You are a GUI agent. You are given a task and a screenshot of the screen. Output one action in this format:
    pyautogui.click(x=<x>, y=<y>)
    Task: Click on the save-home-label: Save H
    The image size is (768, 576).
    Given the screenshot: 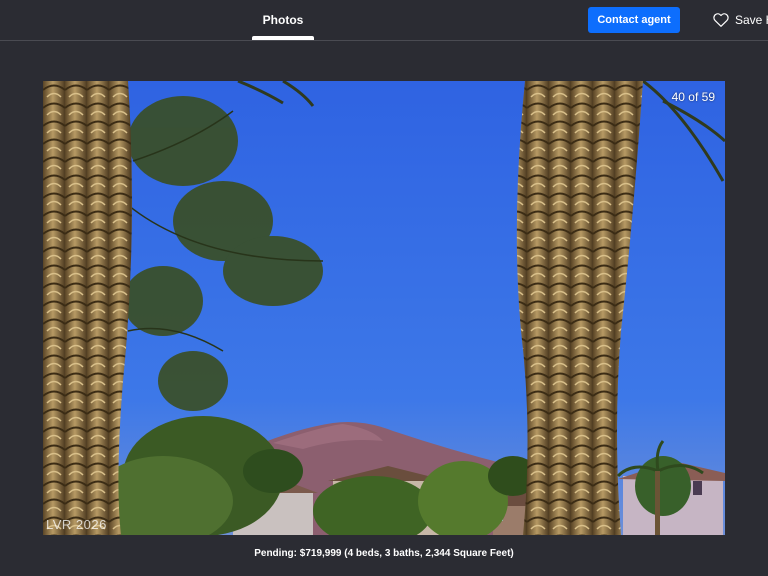 What is the action you would take?
    pyautogui.click(x=751, y=20)
    